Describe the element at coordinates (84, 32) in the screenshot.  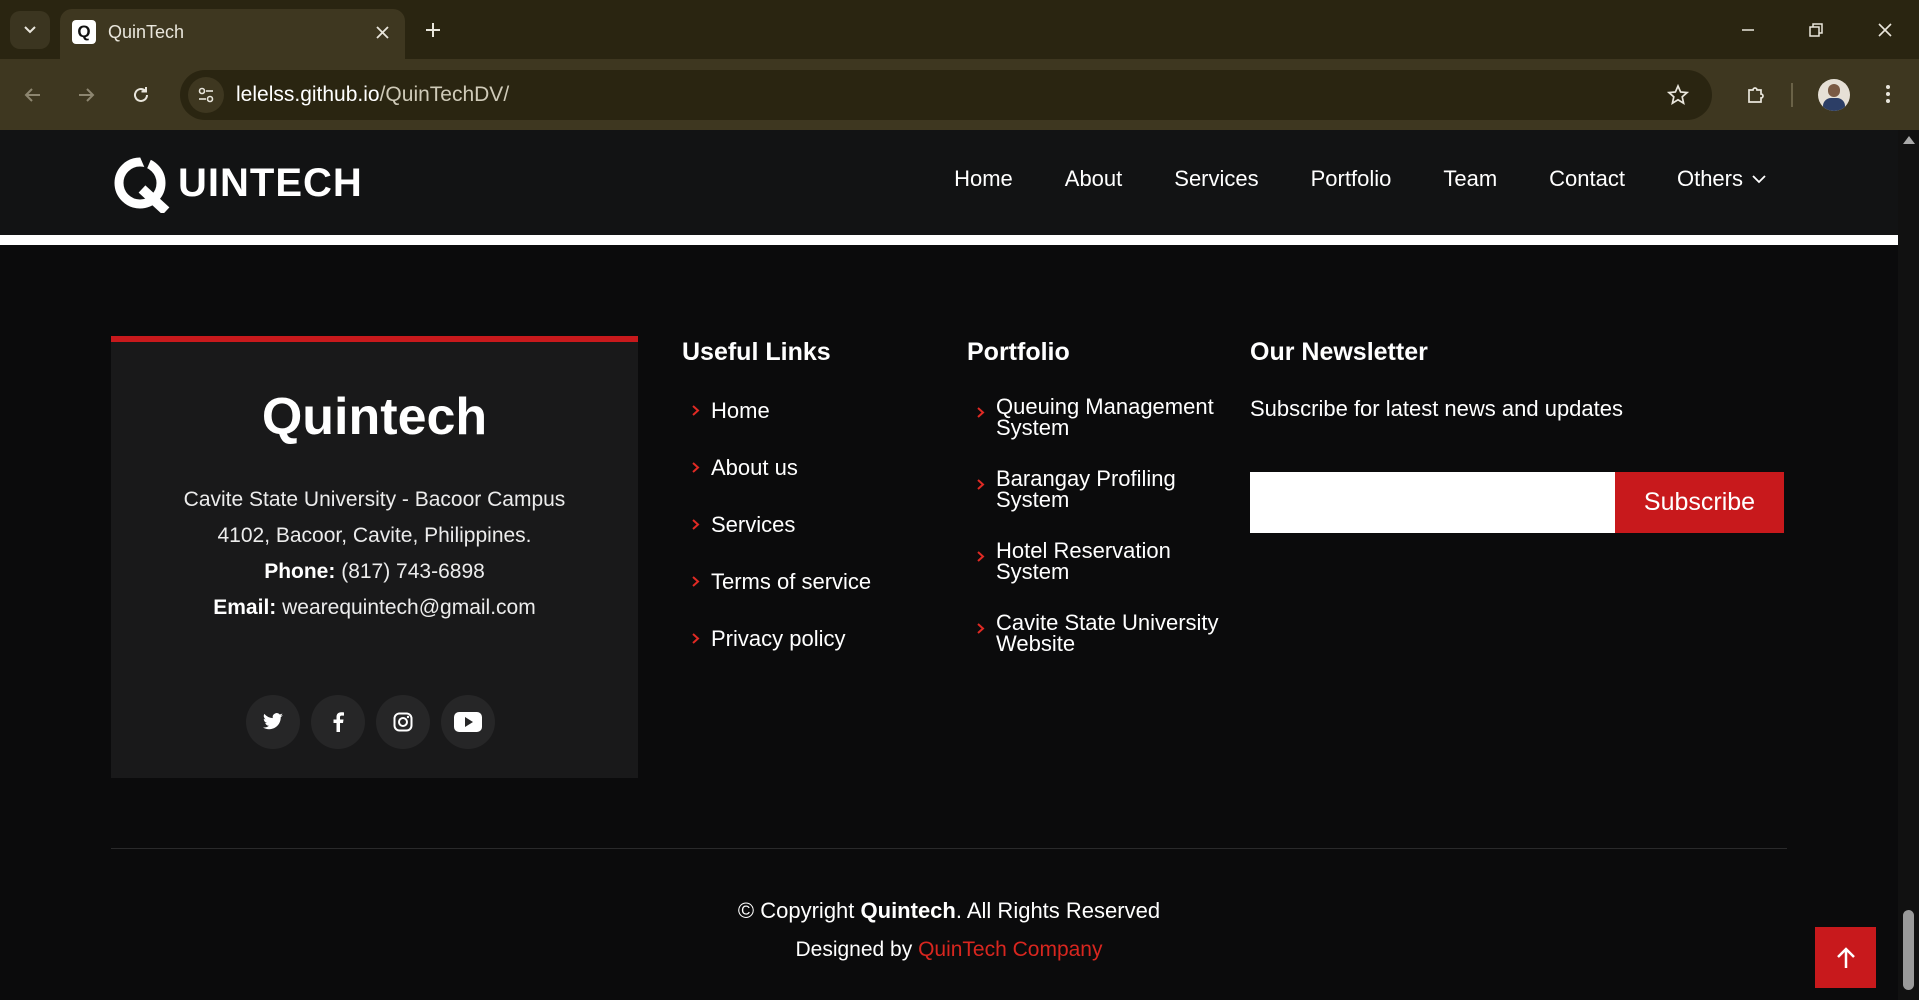
I see `quintech-favicon-icon: Q` at that location.